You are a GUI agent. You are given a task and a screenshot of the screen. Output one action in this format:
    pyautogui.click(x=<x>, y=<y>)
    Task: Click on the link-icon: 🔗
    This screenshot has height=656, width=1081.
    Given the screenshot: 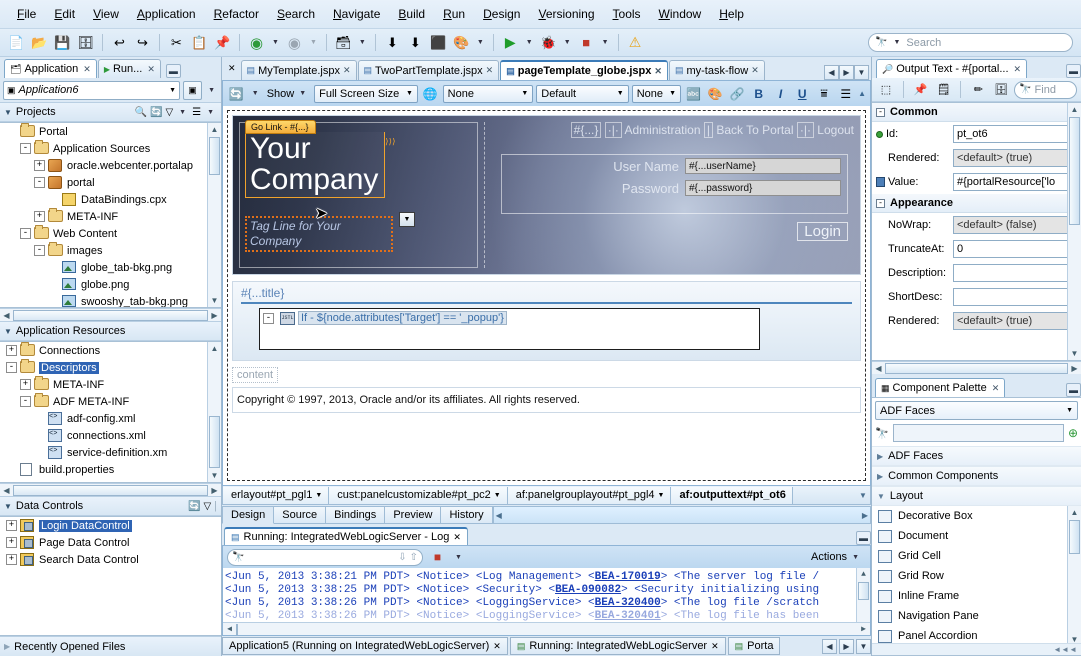 What is the action you would take?
    pyautogui.click(x=737, y=94)
    